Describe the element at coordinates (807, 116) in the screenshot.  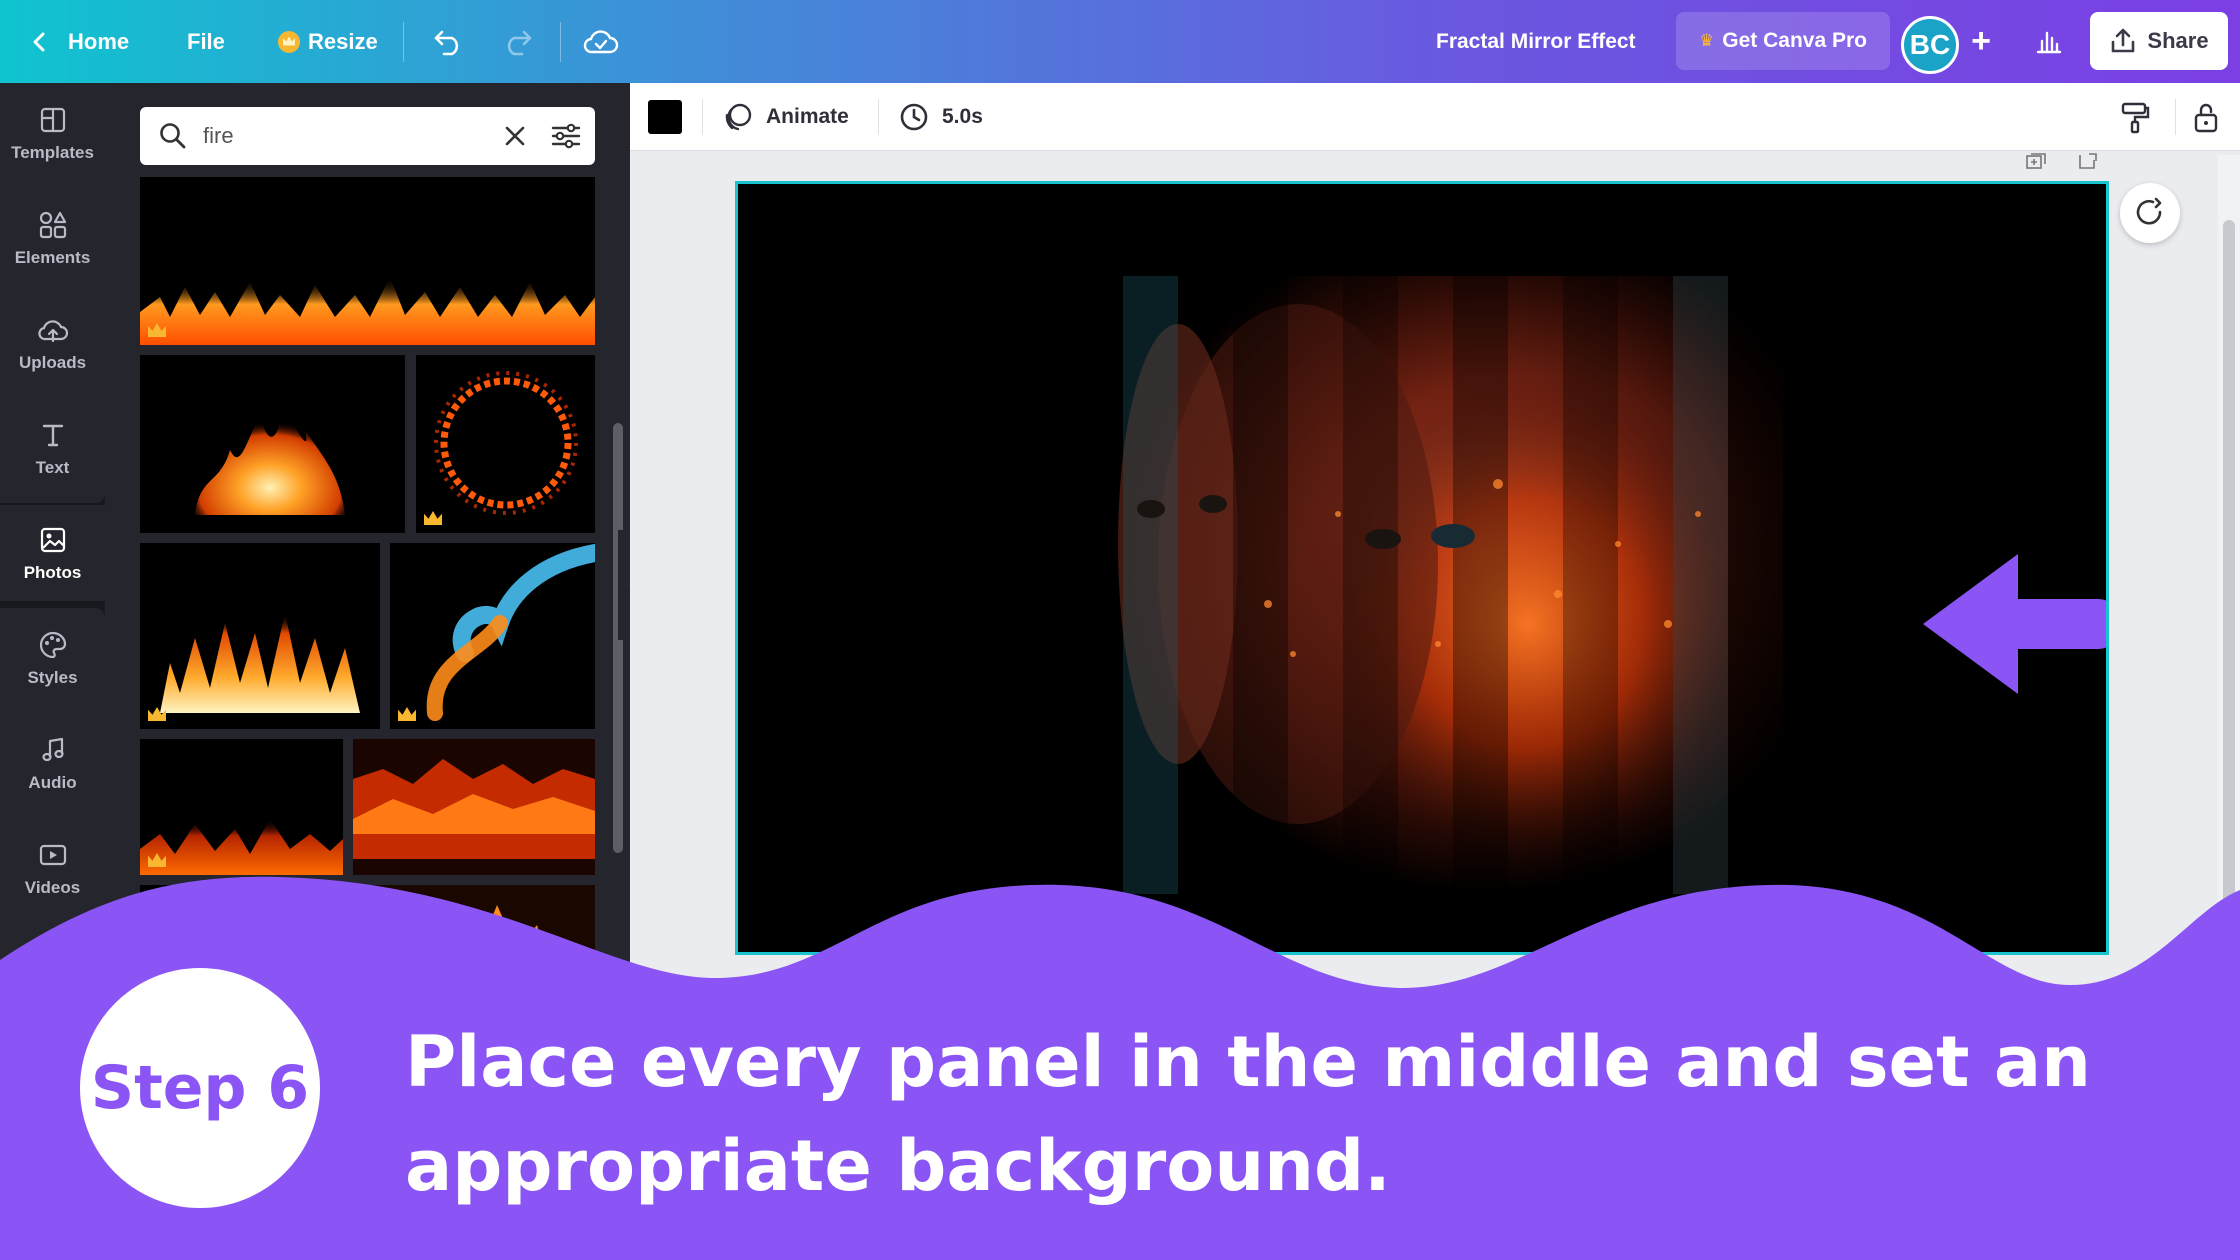
I see `animate-label: Animate` at that location.